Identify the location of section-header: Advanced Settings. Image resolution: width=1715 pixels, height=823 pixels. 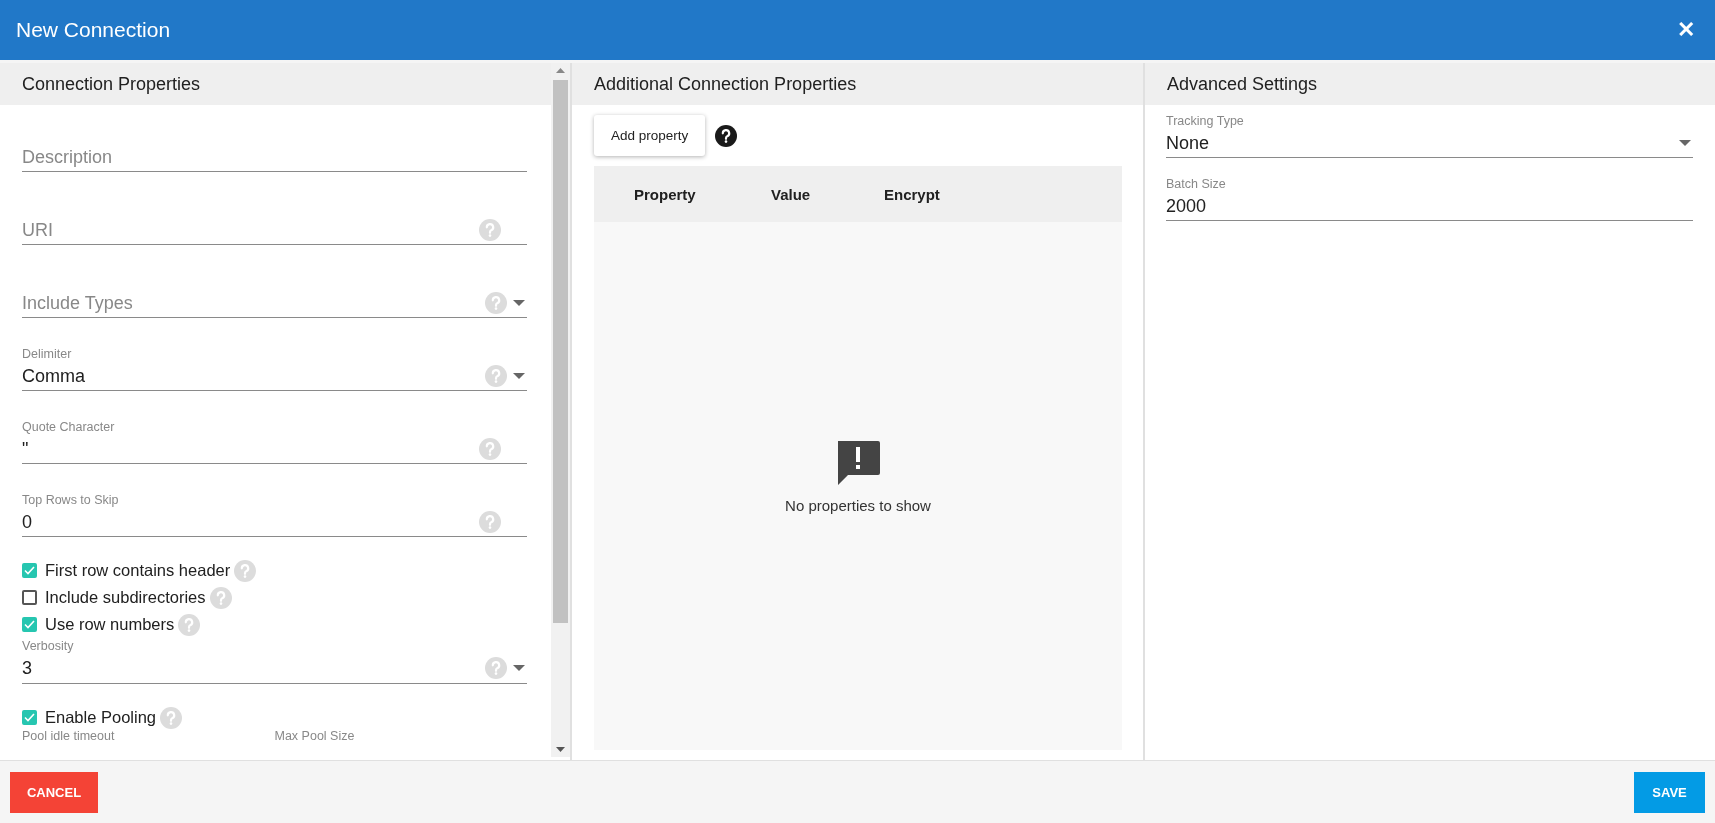
(1430, 84).